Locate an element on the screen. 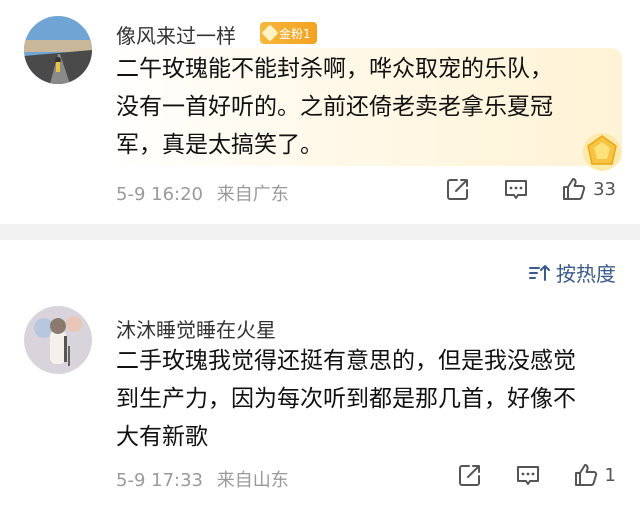  comment-actions: 1 is located at coordinates (528, 475).